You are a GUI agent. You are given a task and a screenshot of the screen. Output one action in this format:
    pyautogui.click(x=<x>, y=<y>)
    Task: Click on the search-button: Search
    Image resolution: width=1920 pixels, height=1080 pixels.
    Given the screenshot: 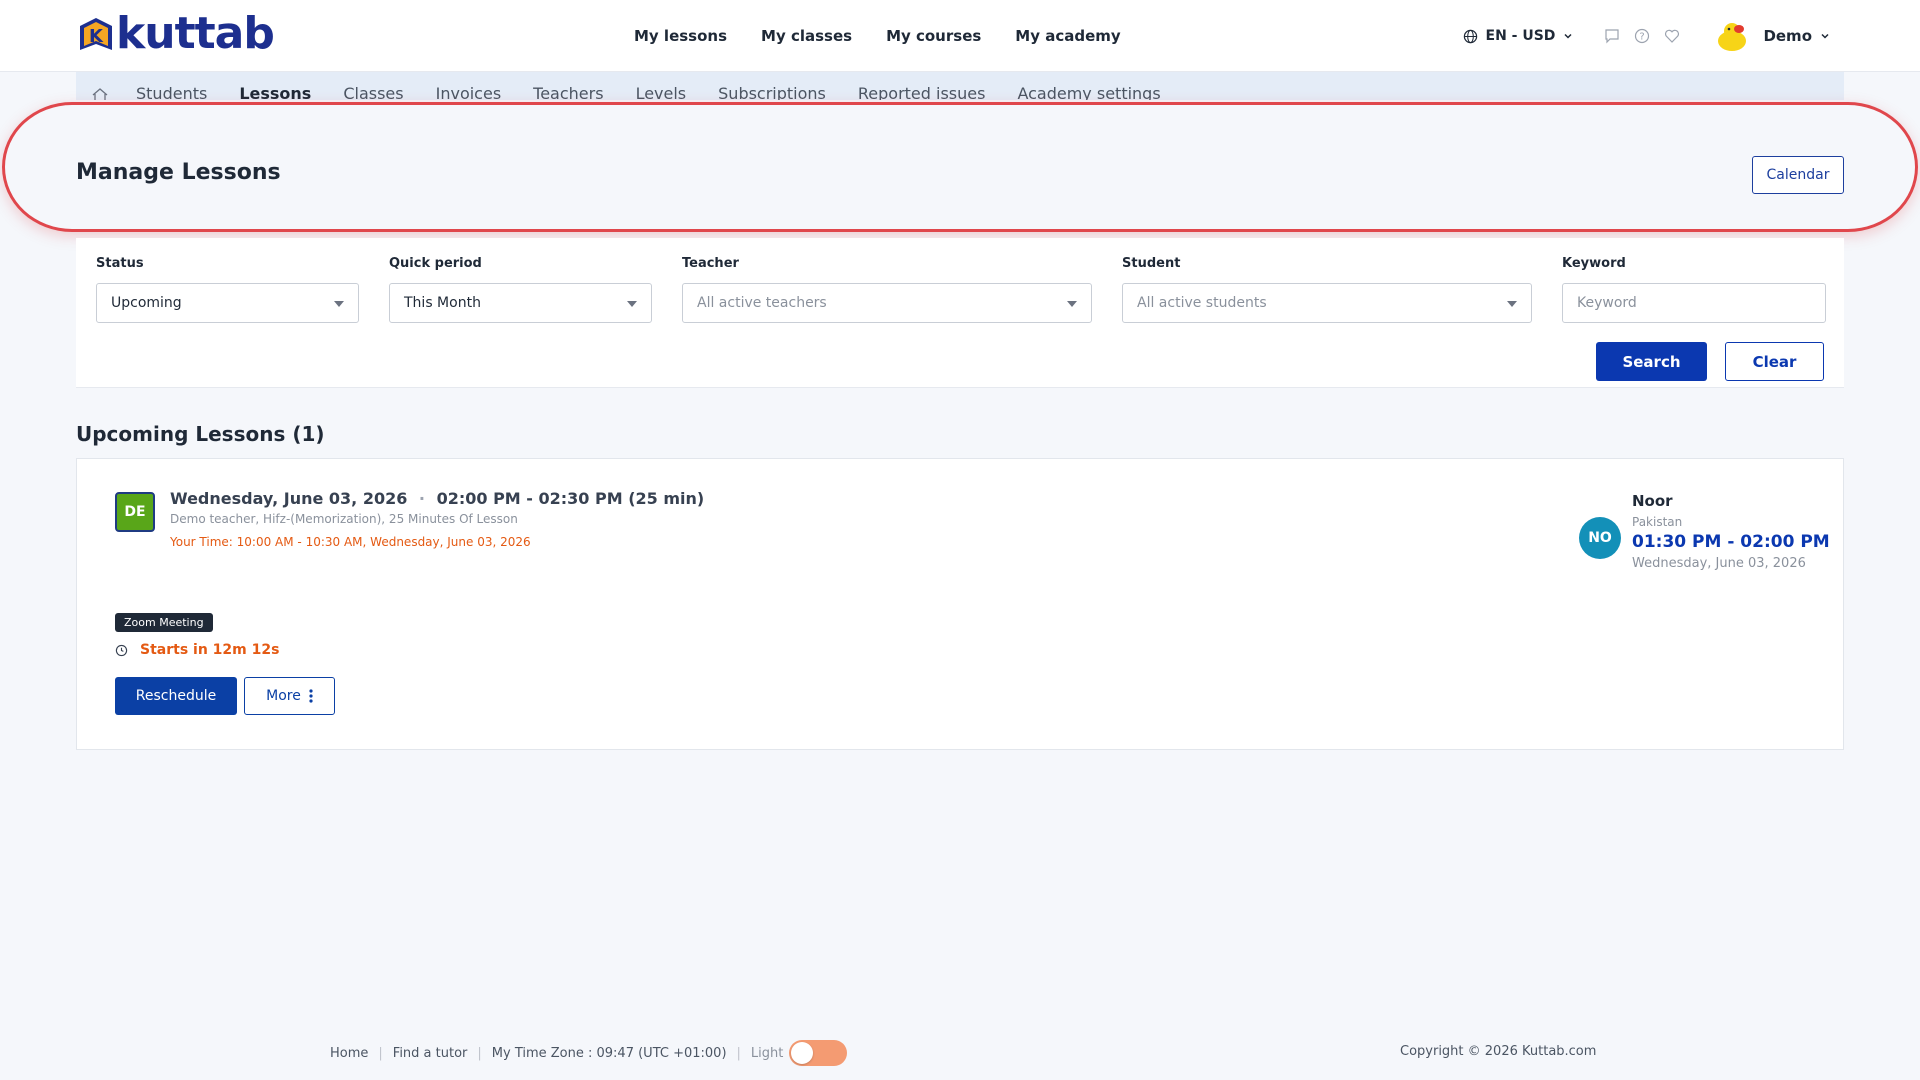 What is the action you would take?
    pyautogui.click(x=1651, y=361)
    